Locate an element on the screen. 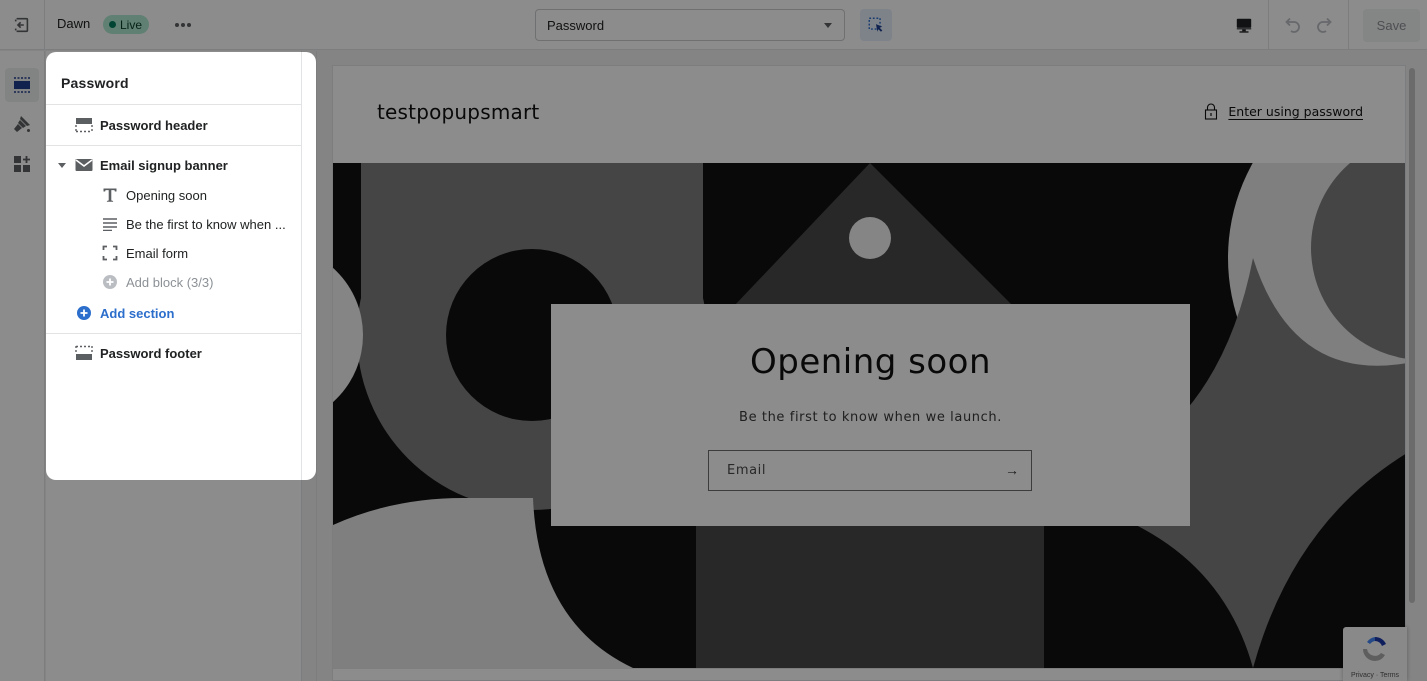 Image resolution: width=1427 pixels, height=681 pixels. section-label: Email signup banner is located at coordinates (164, 165).